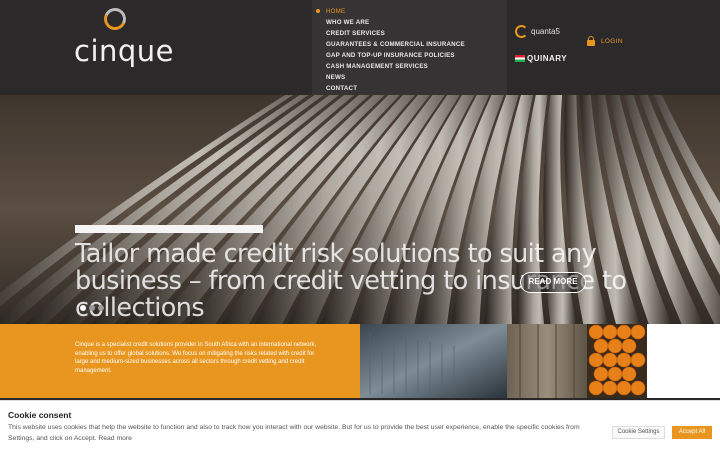 Image resolution: width=720 pixels, height=450 pixels. I want to click on cinque-logo: cinque, so click(123, 38).